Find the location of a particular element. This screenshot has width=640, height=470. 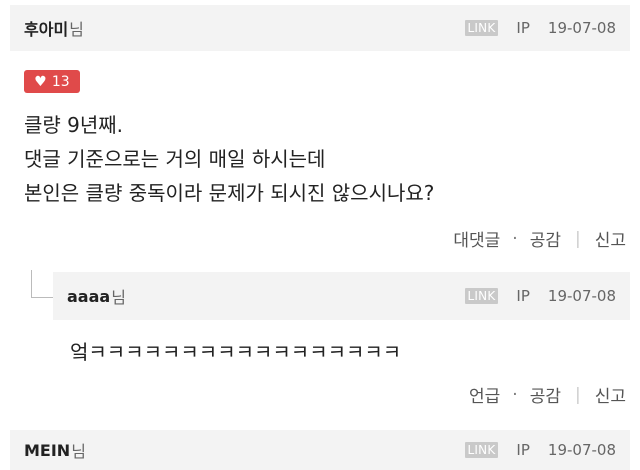

heart-icon: ♥ is located at coordinates (40, 81).